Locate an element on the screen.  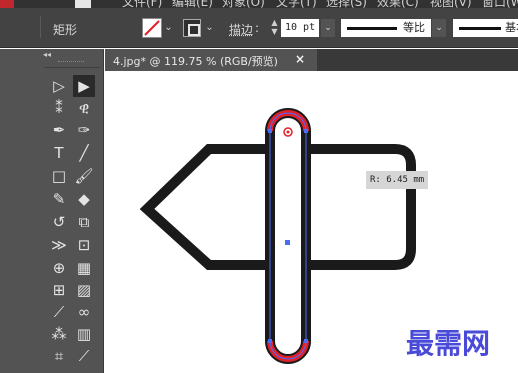
gradient-tool-icon: ▨ is located at coordinates (84, 290).